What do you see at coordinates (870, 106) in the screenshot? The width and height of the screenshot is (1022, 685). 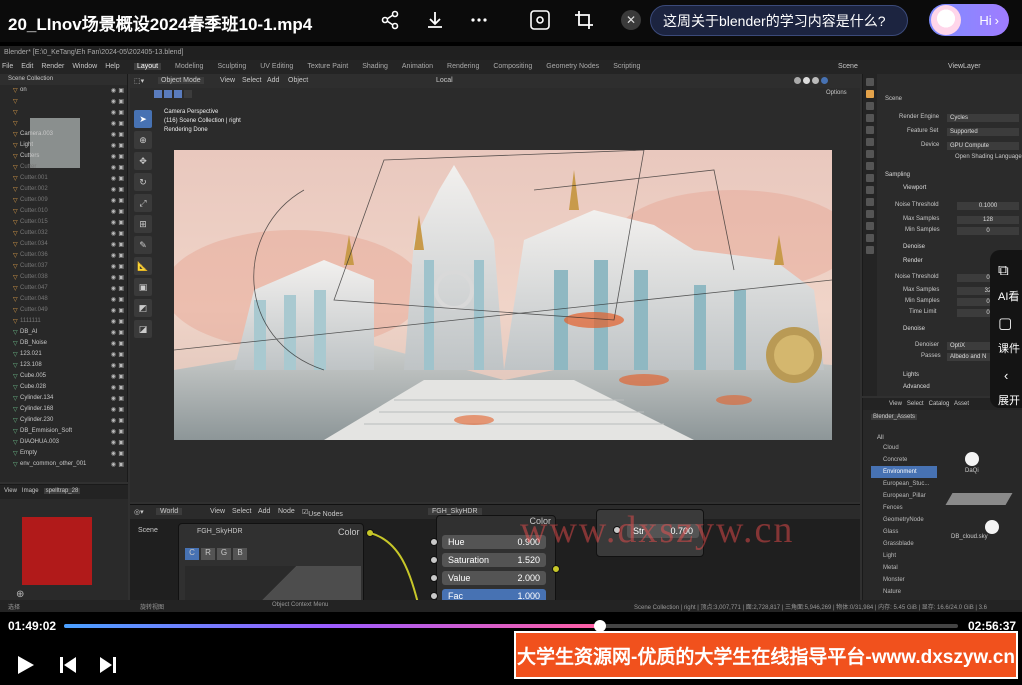 I see `output-tab-icon` at bounding box center [870, 106].